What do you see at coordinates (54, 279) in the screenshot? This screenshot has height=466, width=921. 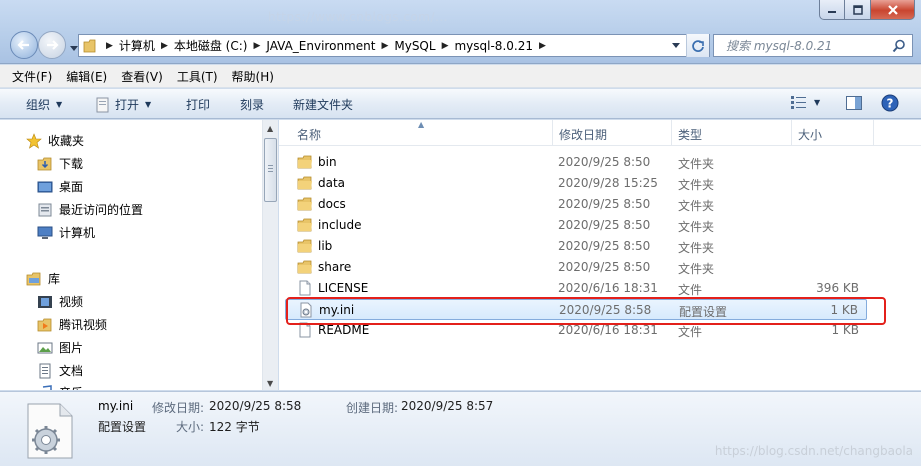 I see `nav-libraries-label: 库` at bounding box center [54, 279].